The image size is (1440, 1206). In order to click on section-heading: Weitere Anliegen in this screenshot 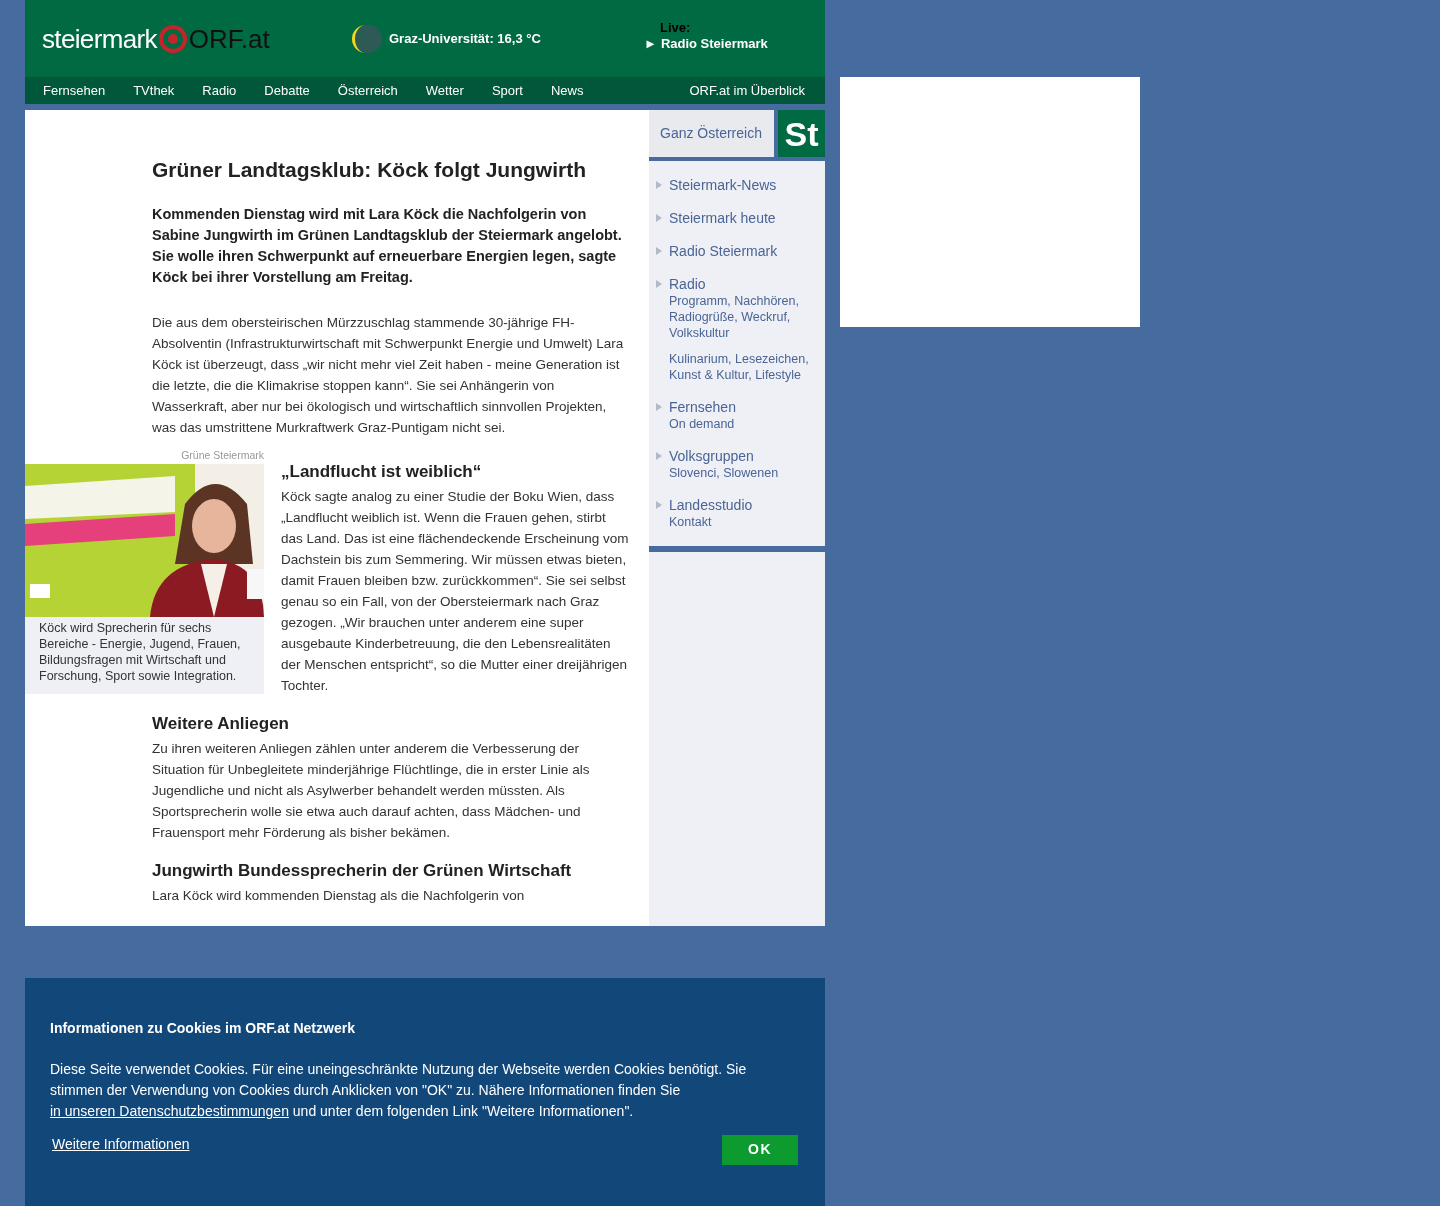, I will do `click(221, 724)`.